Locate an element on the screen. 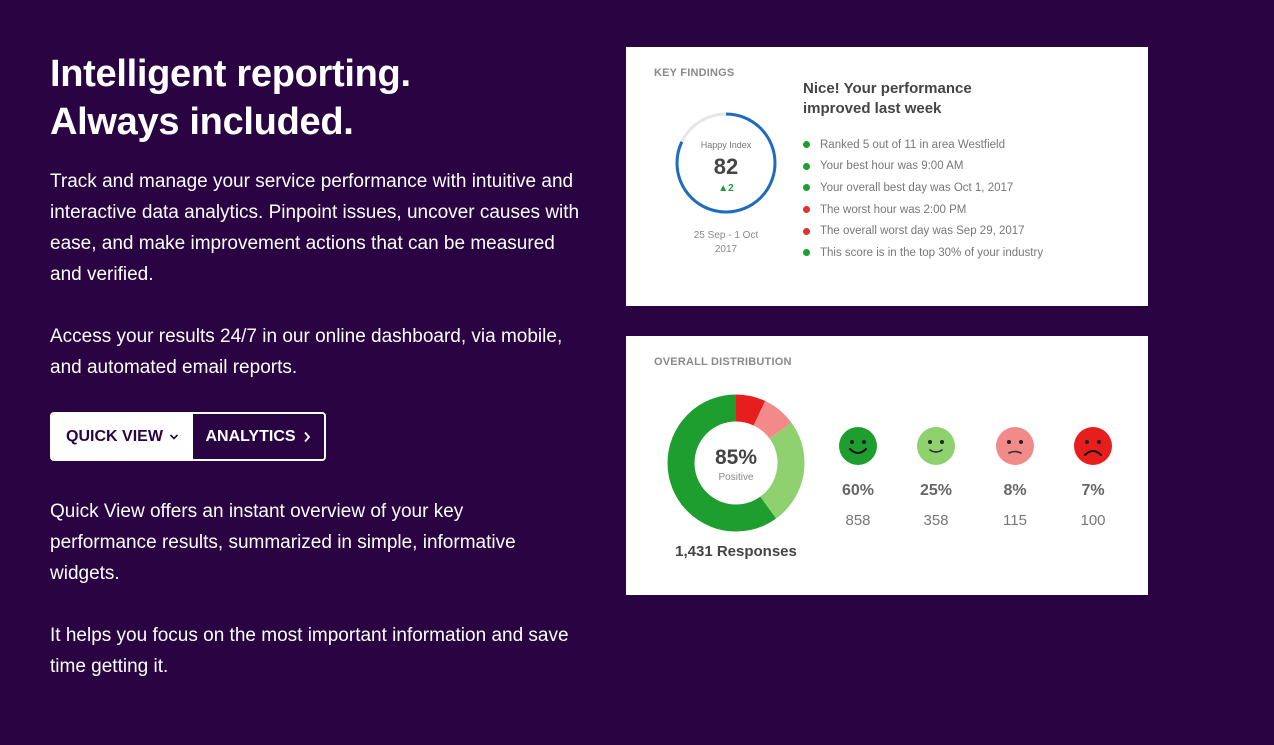 The image size is (1274, 745). hero-title-line1: Intelligent reporting. is located at coordinates (230, 74).